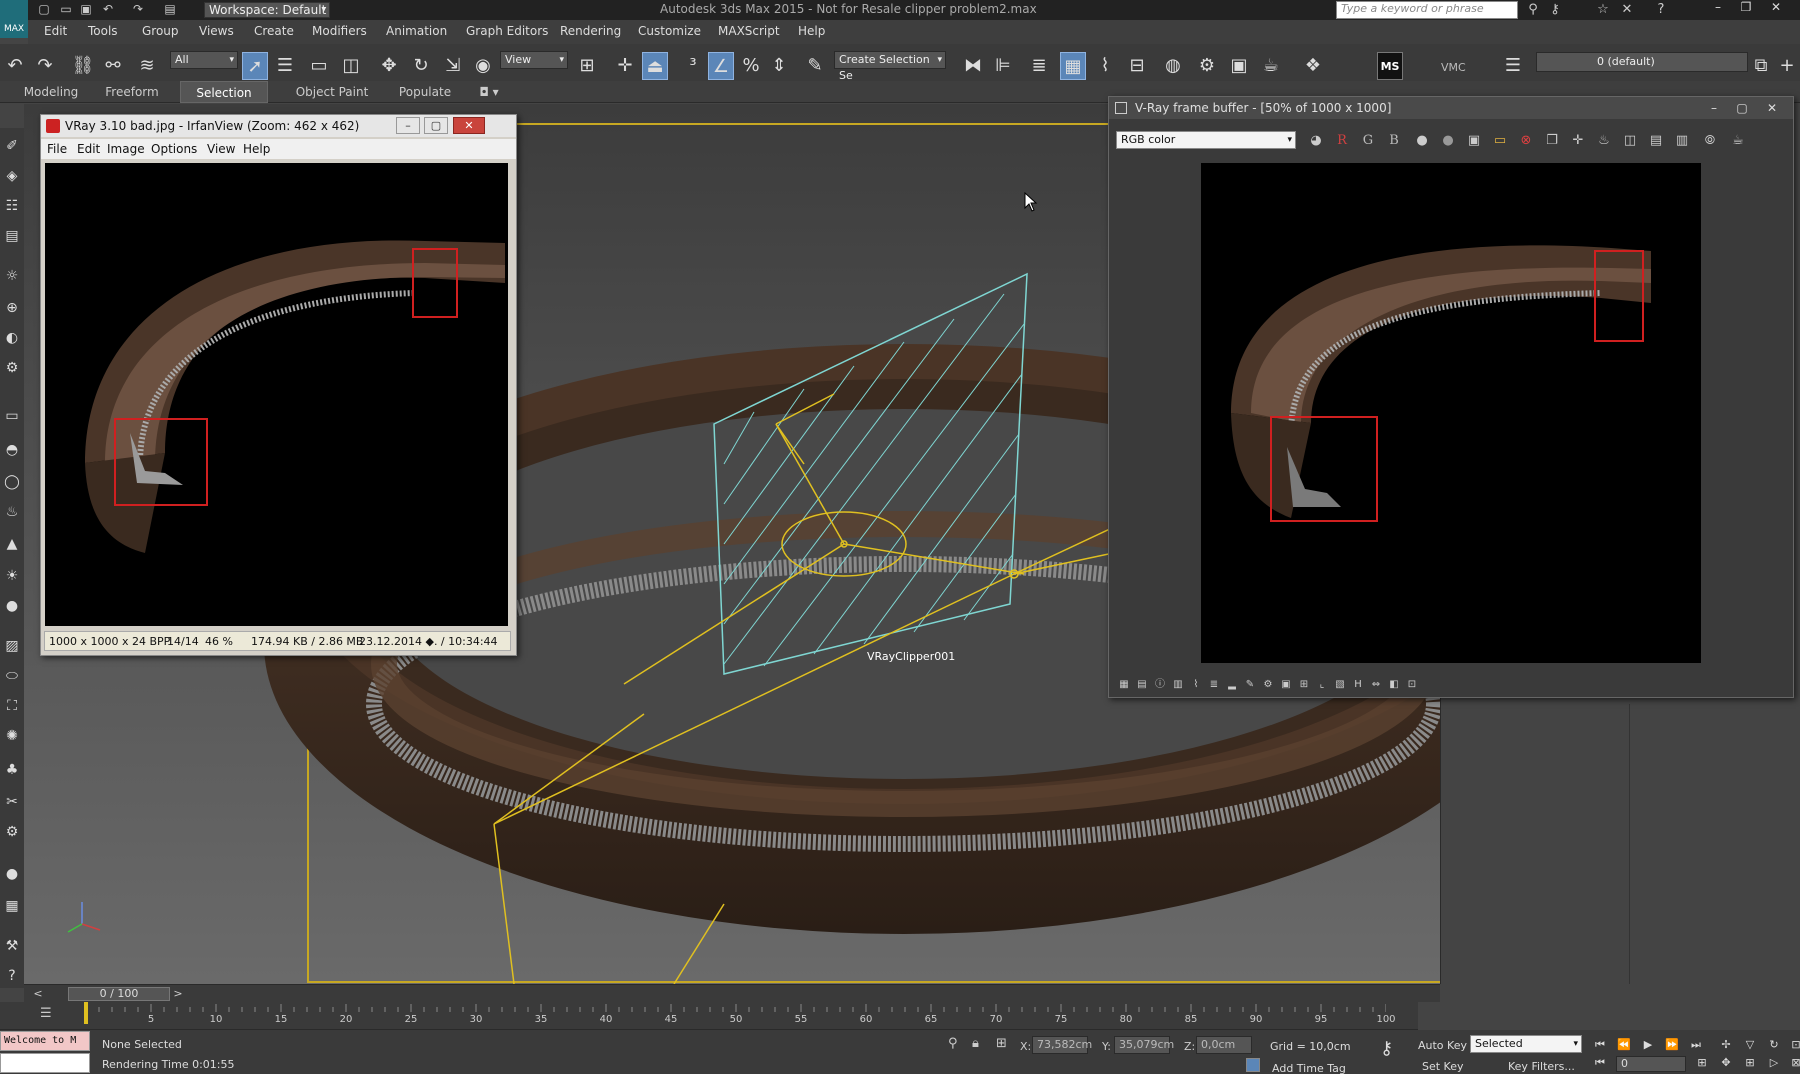 Image resolution: width=1800 pixels, height=1074 pixels. I want to click on space-warp-icon: ◐, so click(12, 338).